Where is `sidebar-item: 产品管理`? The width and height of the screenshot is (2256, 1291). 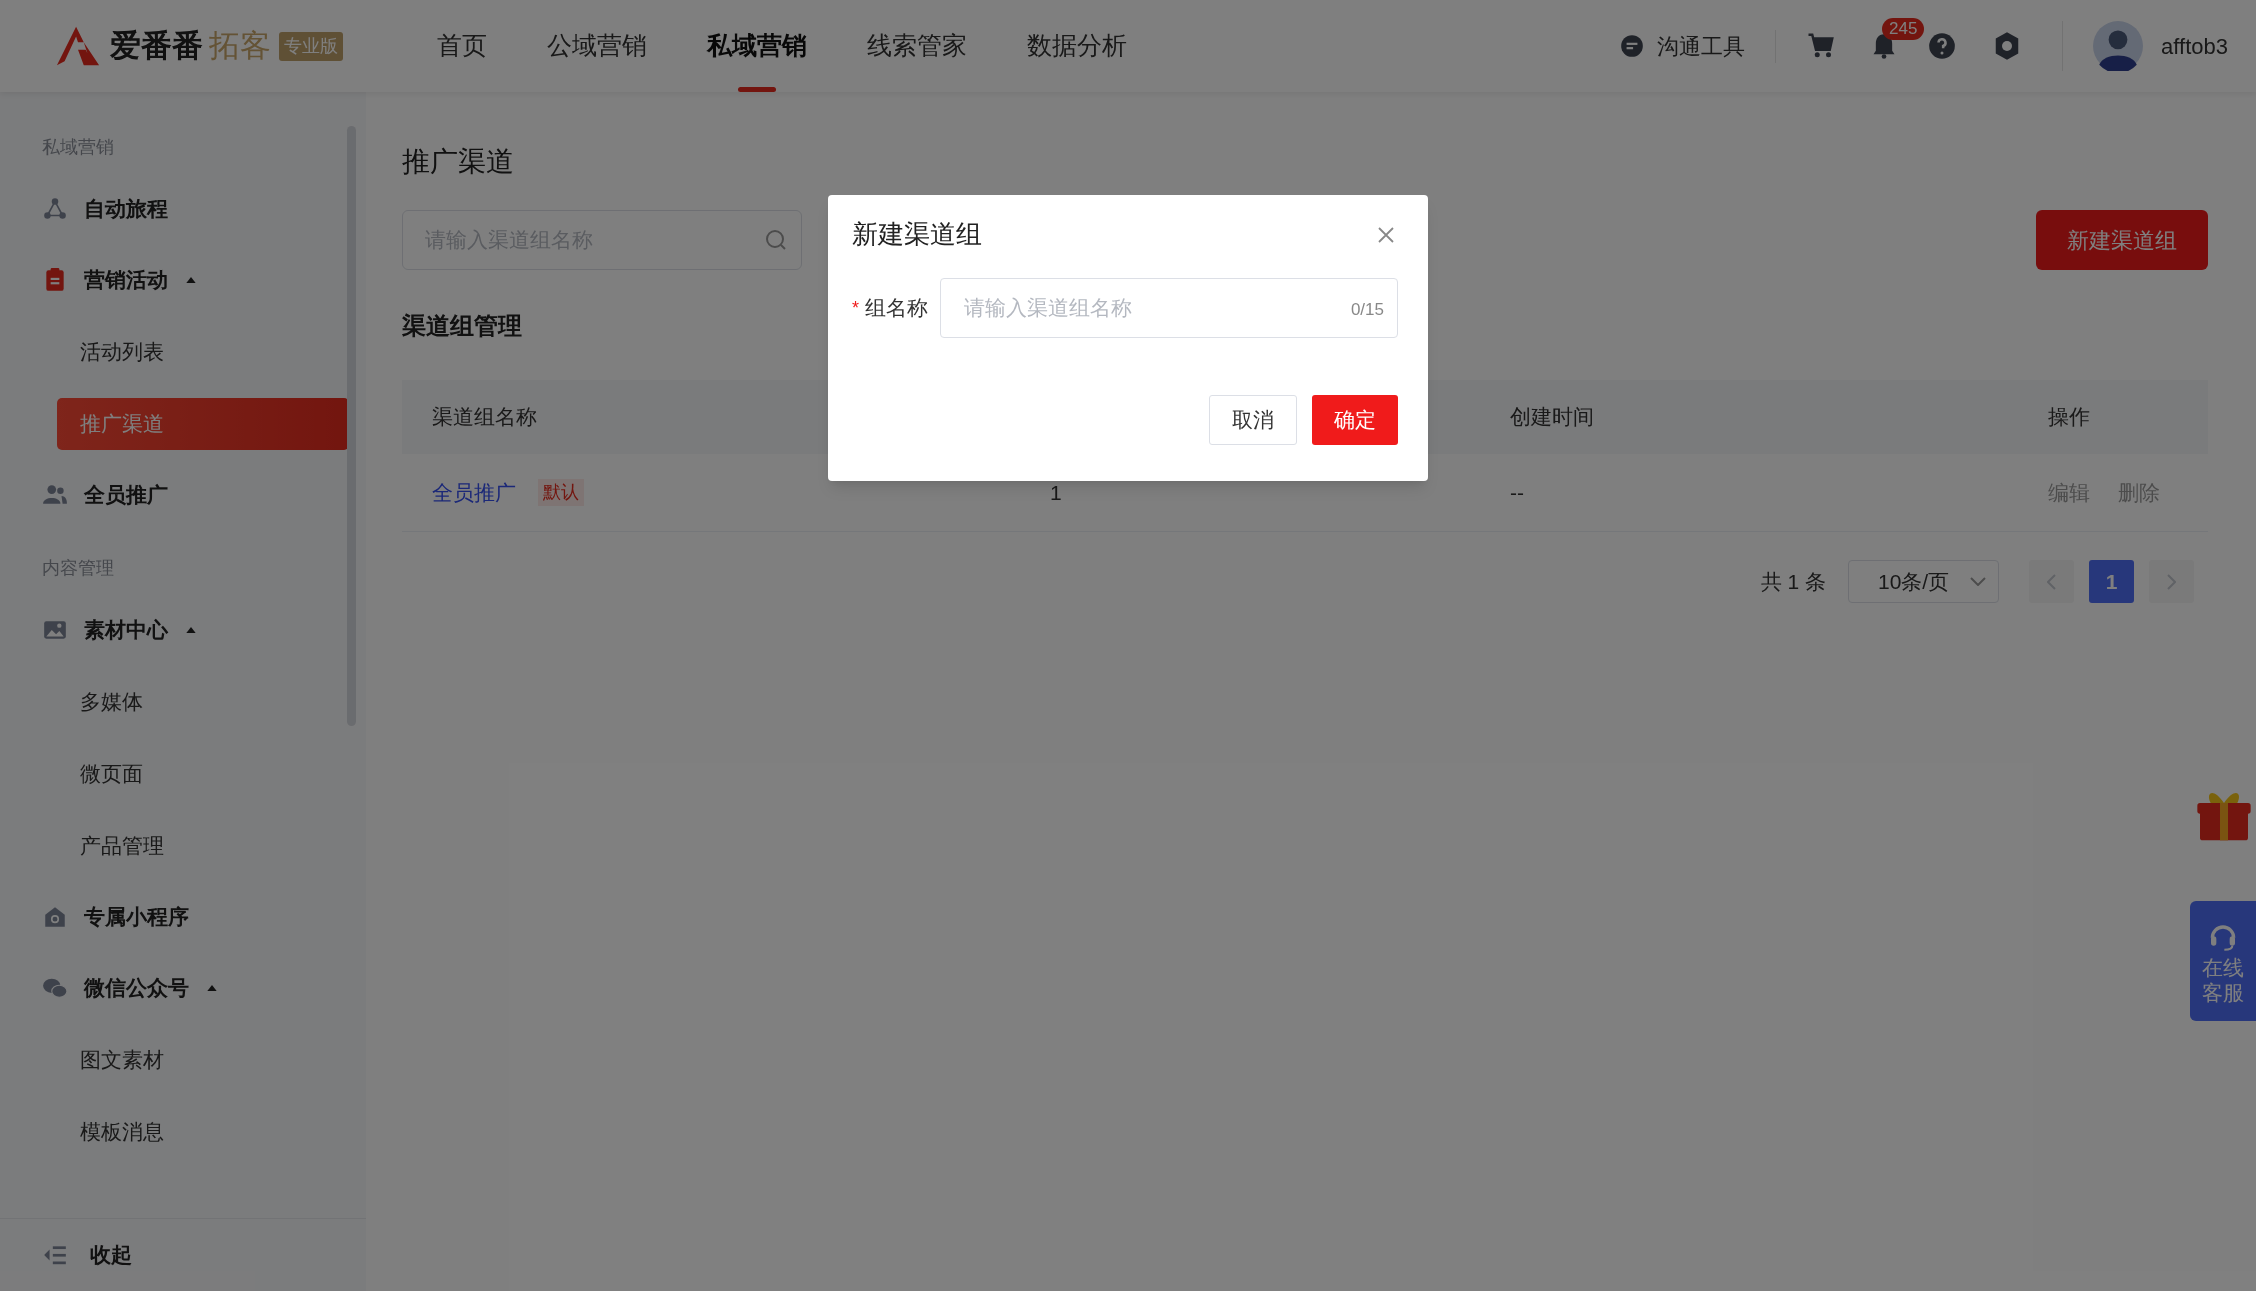
sidebar-item: 产品管理 is located at coordinates (183, 846).